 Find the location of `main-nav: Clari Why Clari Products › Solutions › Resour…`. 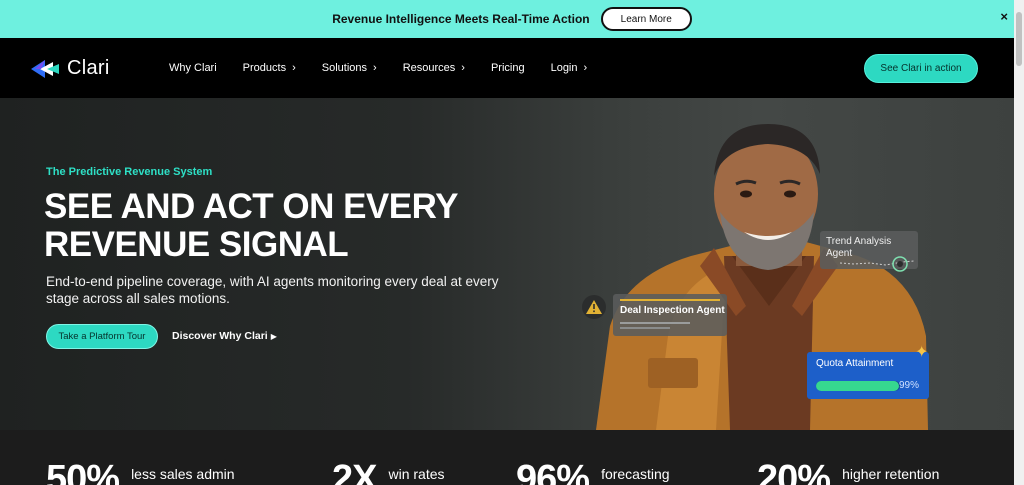

main-nav: Clari Why Clari Products › Solutions › Resour… is located at coordinates (507, 68).